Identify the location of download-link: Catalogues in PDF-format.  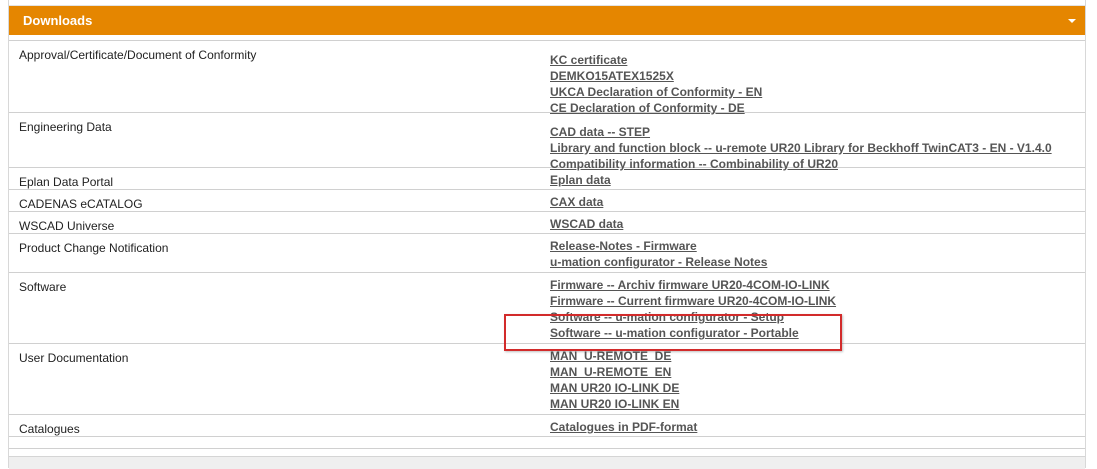
(623, 427).